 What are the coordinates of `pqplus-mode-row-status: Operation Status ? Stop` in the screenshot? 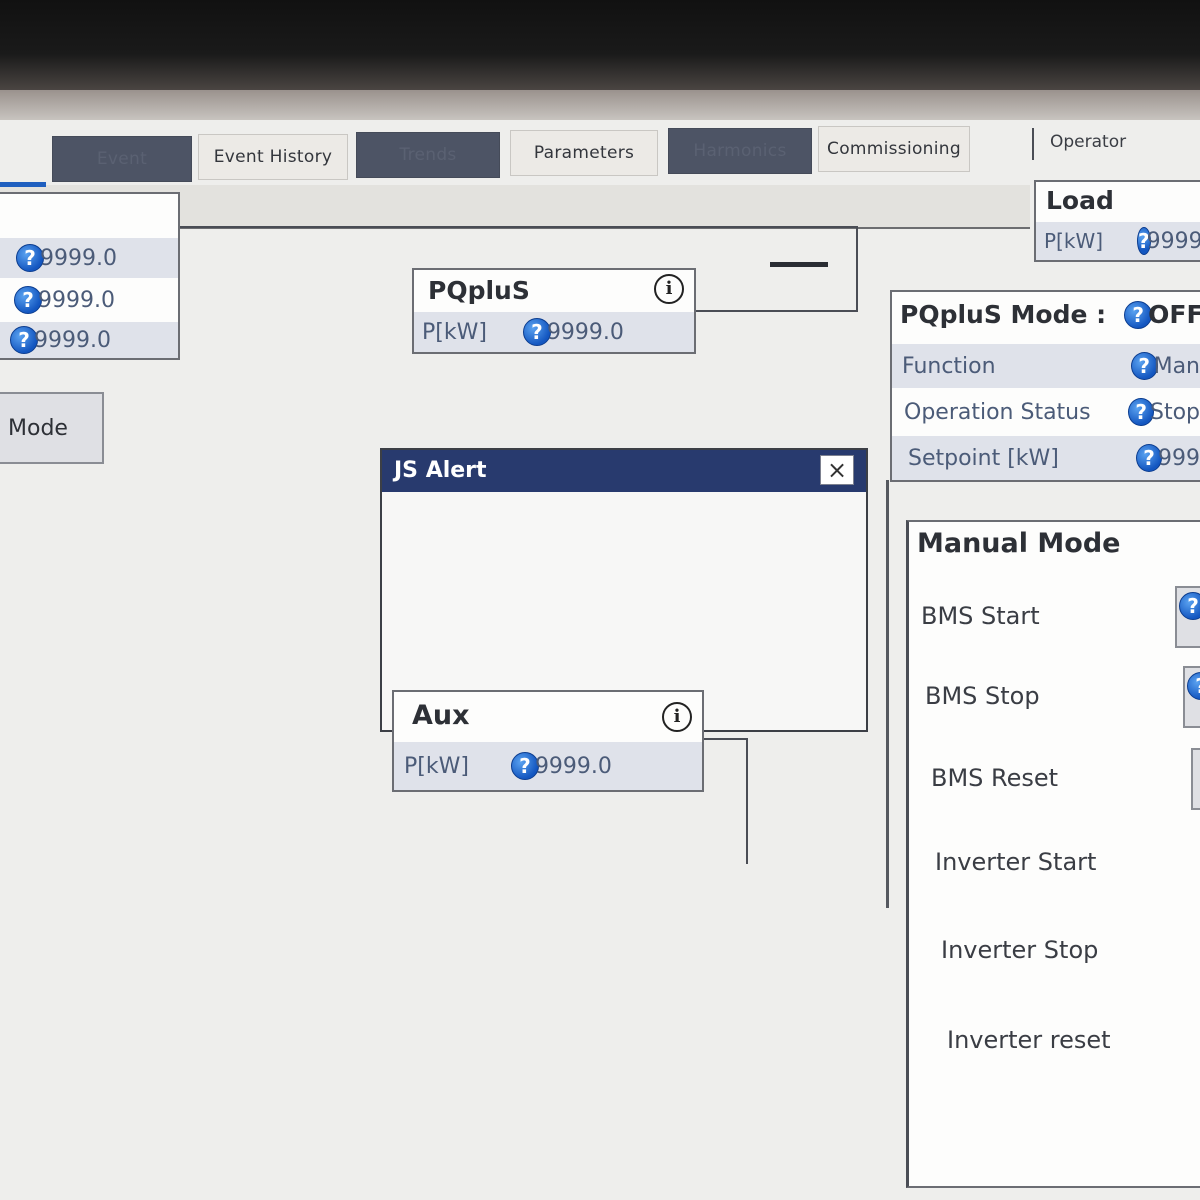 It's located at (1046, 412).